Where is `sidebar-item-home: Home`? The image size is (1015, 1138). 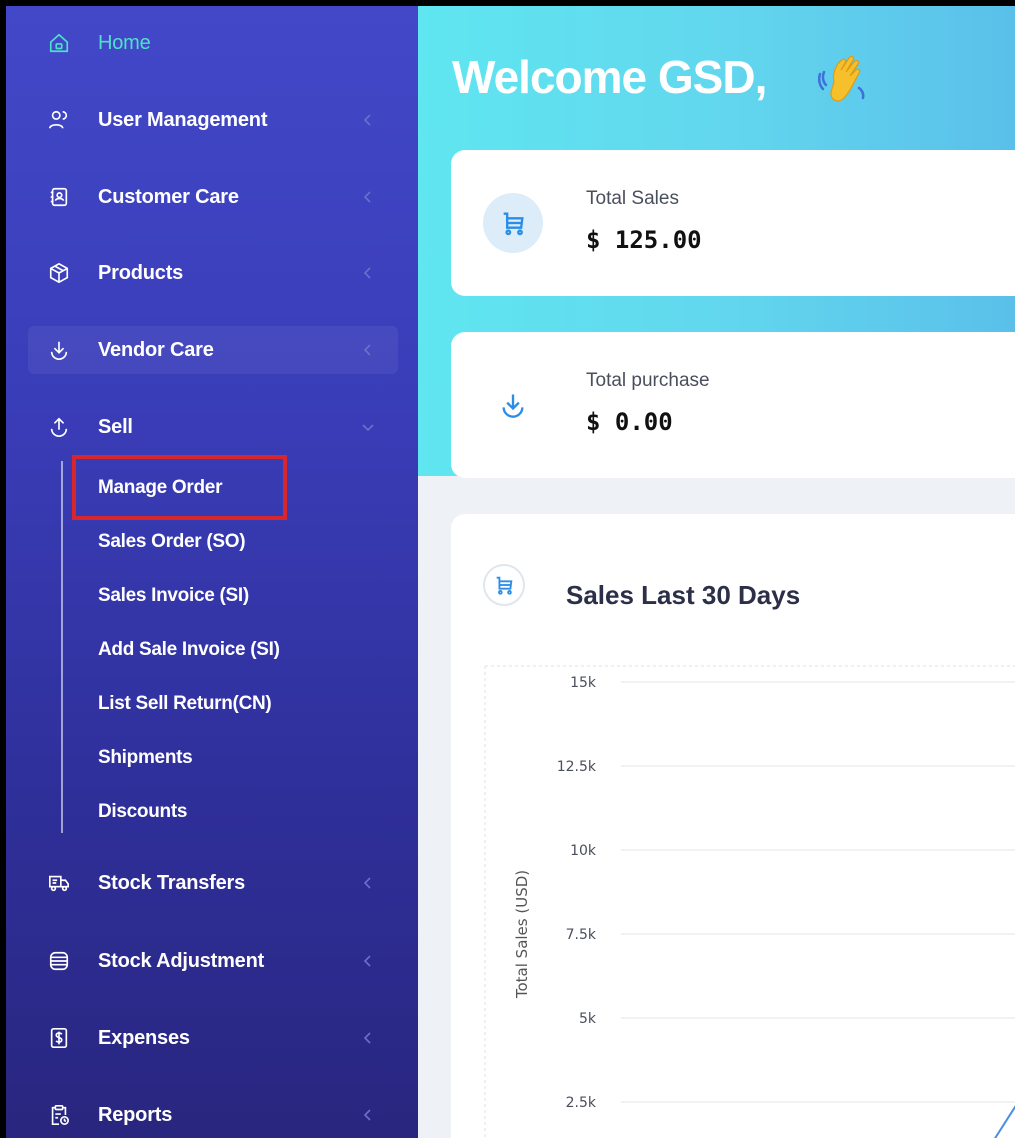
sidebar-item-home: Home is located at coordinates (213, 43).